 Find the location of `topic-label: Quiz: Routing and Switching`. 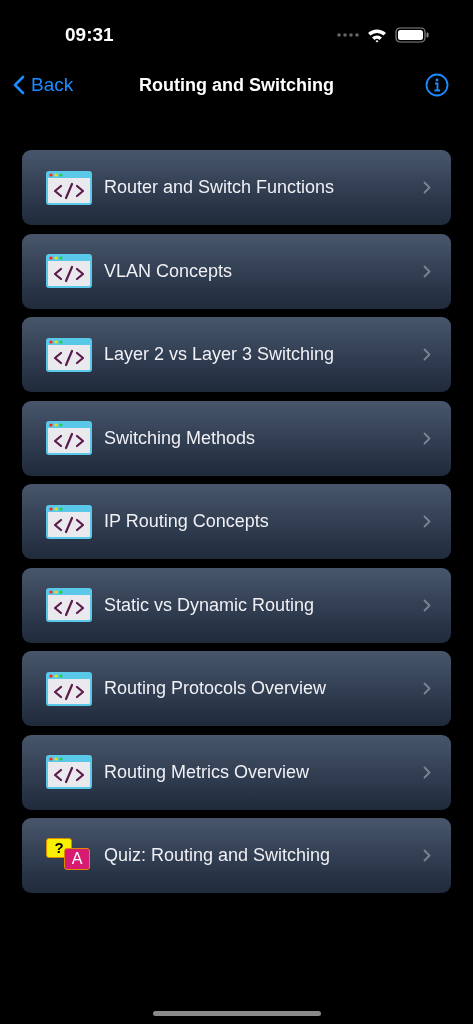

topic-label: Quiz: Routing and Switching is located at coordinates (218, 855).